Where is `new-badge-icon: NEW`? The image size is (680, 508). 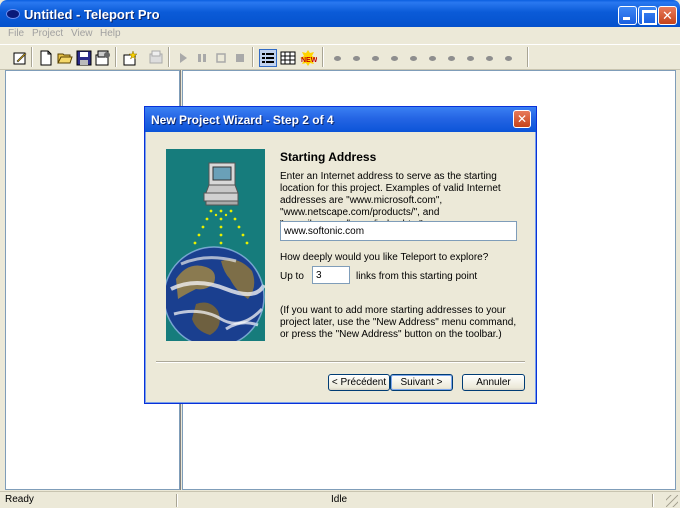 new-badge-icon: NEW is located at coordinates (308, 58).